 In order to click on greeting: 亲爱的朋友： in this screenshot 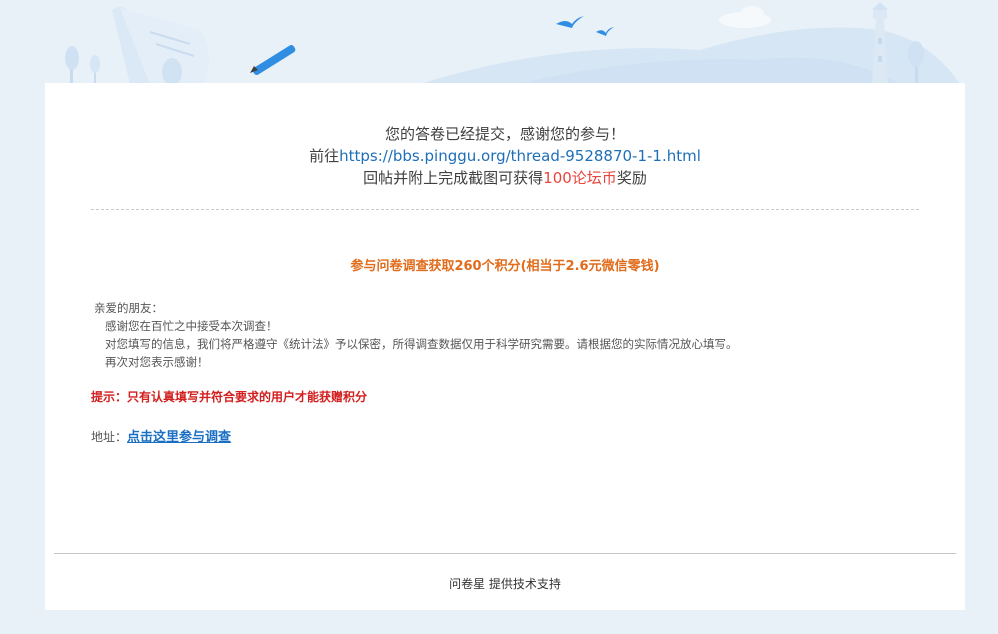, I will do `click(128, 308)`.